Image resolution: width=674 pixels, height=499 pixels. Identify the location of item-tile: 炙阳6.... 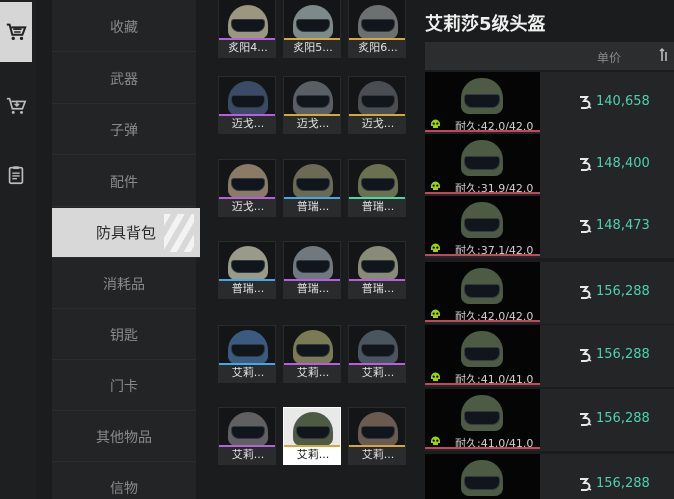
(377, 29).